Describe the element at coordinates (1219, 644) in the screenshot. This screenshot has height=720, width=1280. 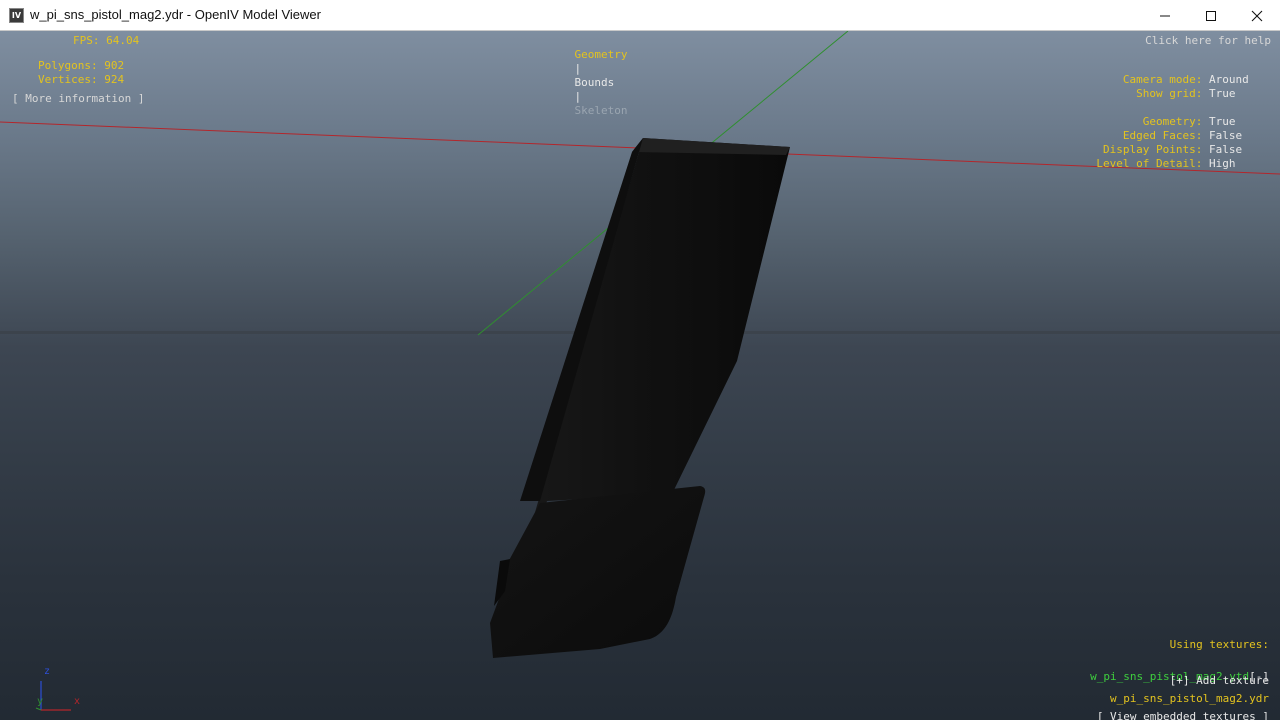
I see `textures-heading: Using textures:` at that location.